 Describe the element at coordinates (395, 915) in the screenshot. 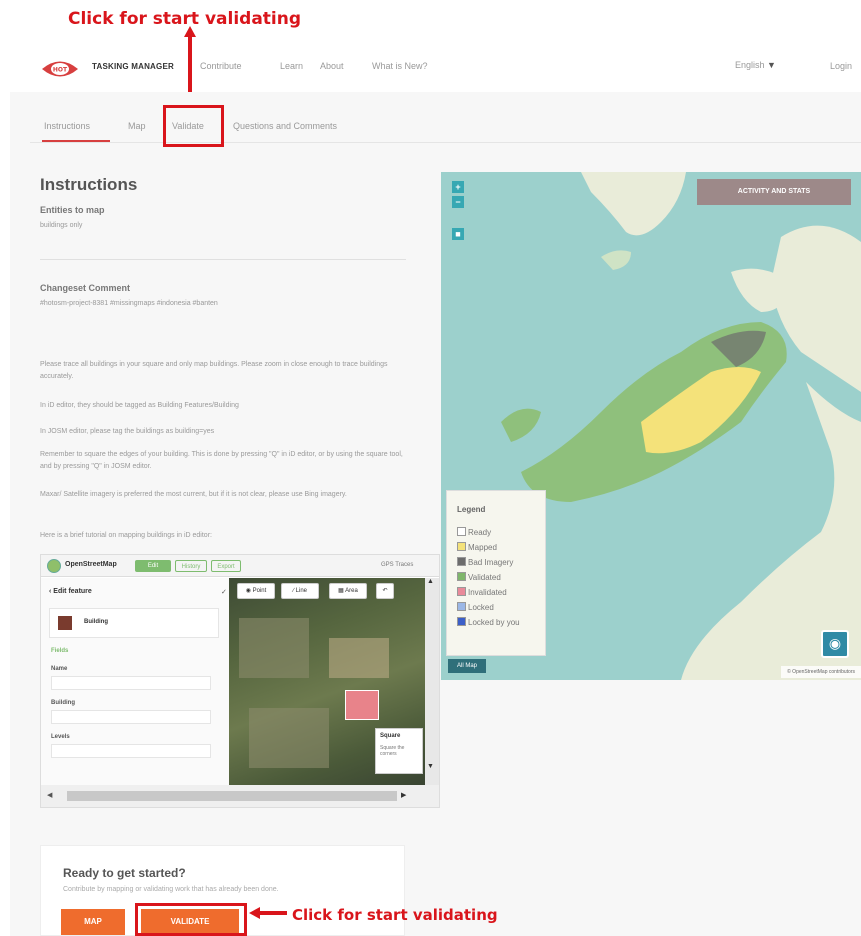

I see `callout-bottom: Click for start validating` at that location.